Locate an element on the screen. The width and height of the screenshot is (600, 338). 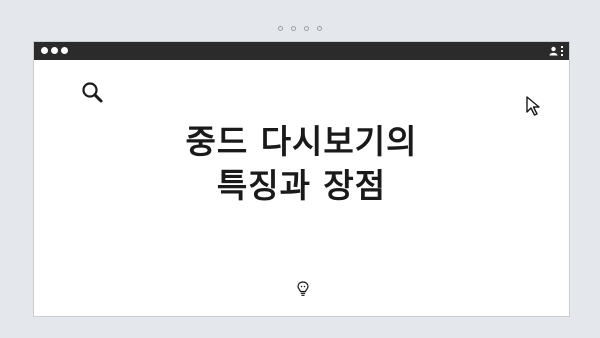
window-indicator-dots is located at coordinates (300, 28).